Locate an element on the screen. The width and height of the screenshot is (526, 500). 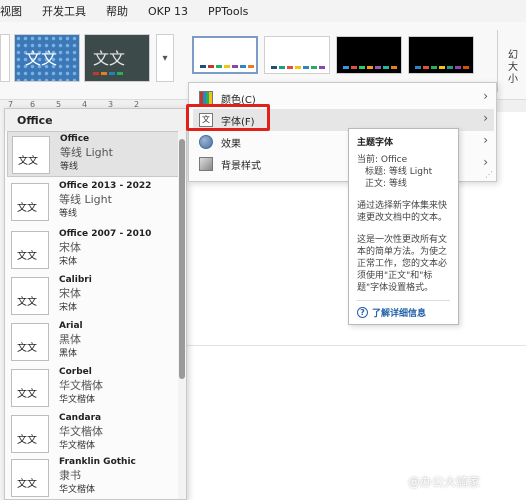
font-set-name: Office 2013 - 2022 is located at coordinates (105, 186).